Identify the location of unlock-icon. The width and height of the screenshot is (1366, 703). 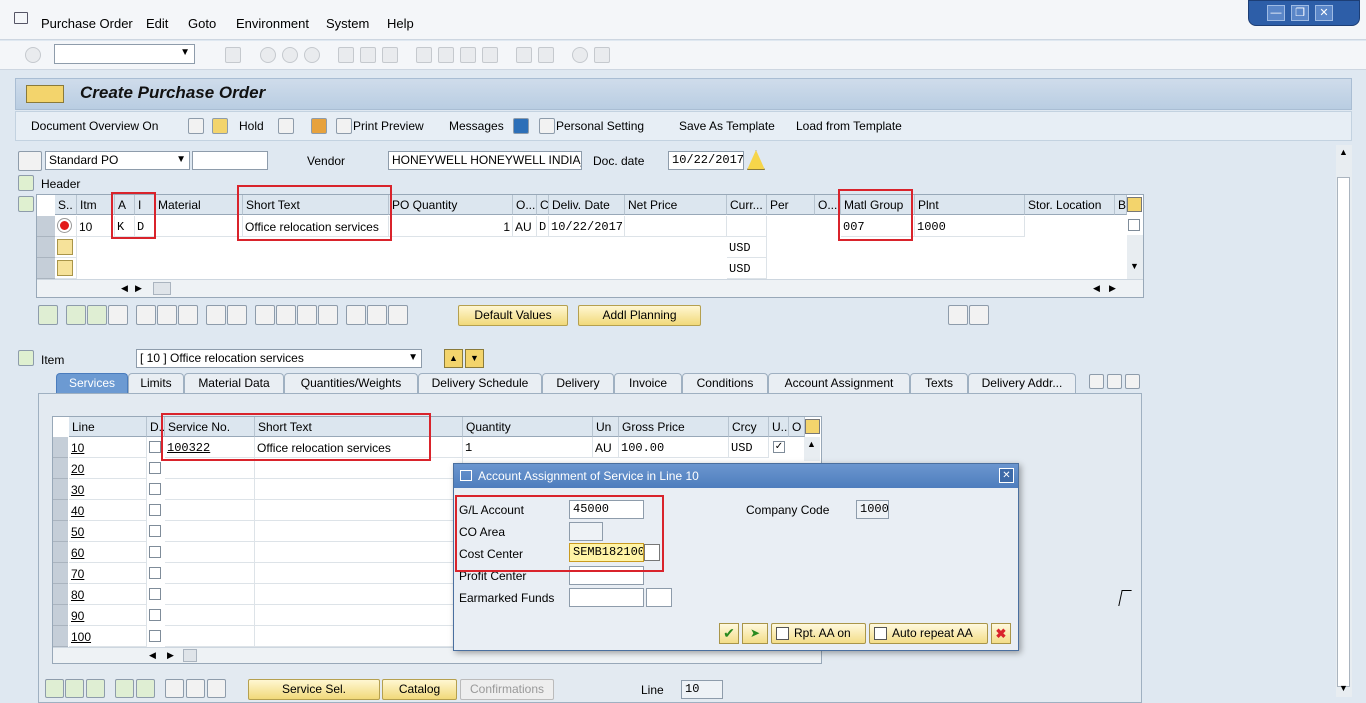
(188, 315).